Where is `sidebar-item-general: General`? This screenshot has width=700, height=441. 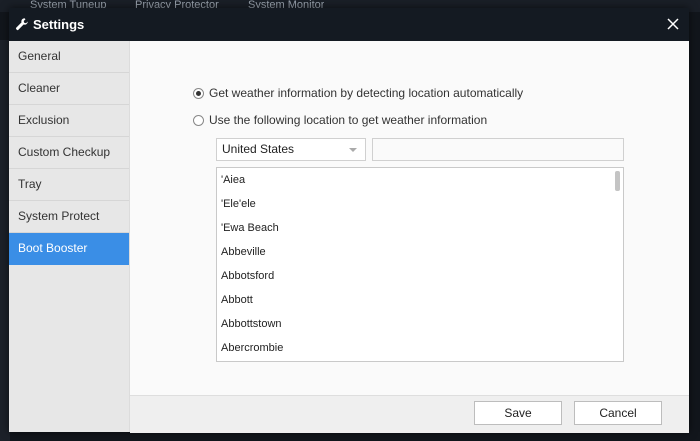 sidebar-item-general: General is located at coordinates (69, 57).